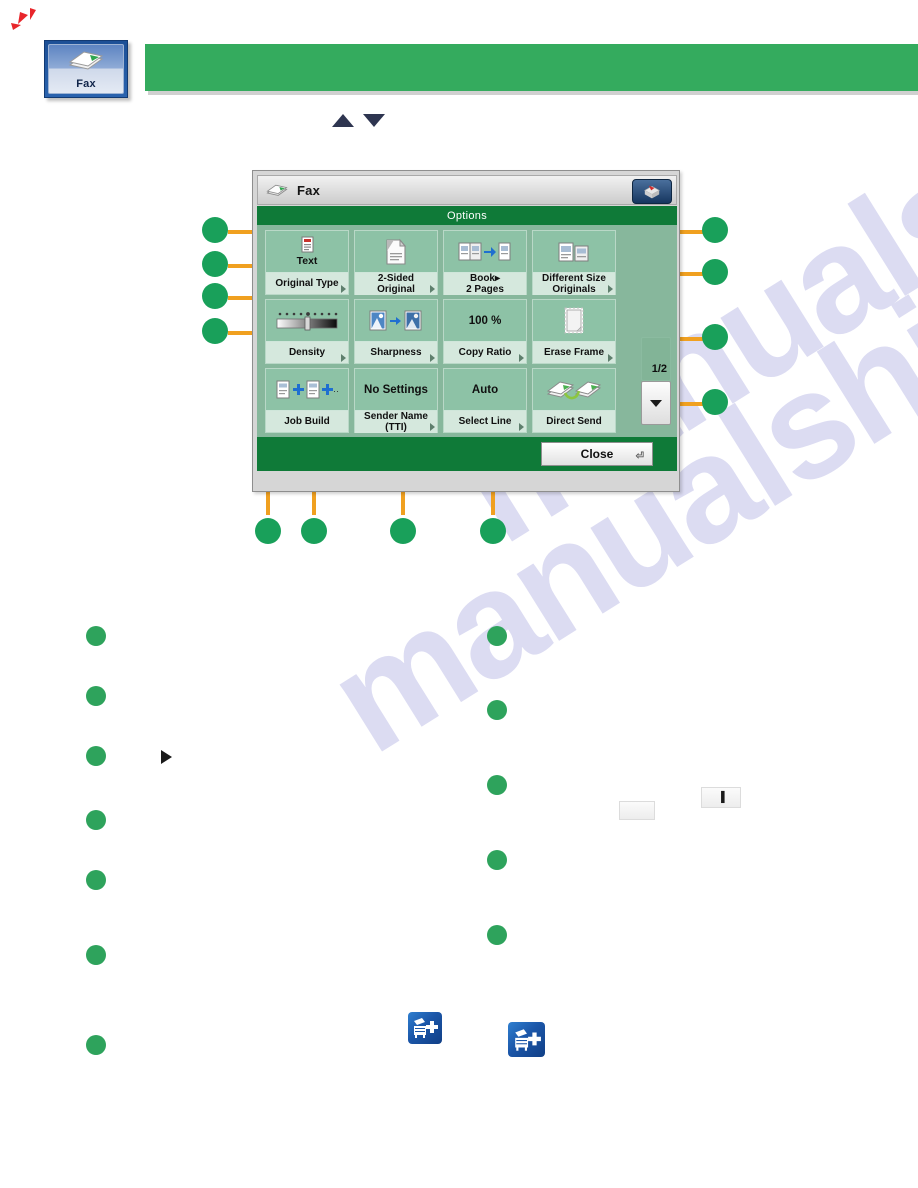 The height and width of the screenshot is (1188, 918). Describe the element at coordinates (533, 93) in the screenshot. I see `top-banner-shadow` at that location.